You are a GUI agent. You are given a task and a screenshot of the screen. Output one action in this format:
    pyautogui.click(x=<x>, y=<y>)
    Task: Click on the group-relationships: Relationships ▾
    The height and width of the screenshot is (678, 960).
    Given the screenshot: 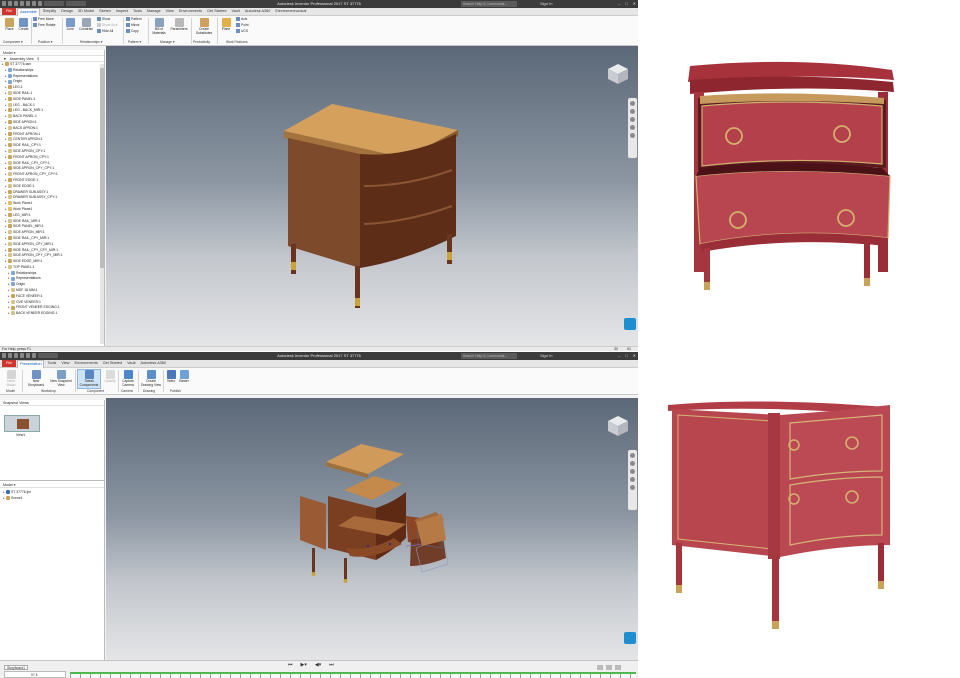 What is the action you would take?
    pyautogui.click(x=91, y=42)
    